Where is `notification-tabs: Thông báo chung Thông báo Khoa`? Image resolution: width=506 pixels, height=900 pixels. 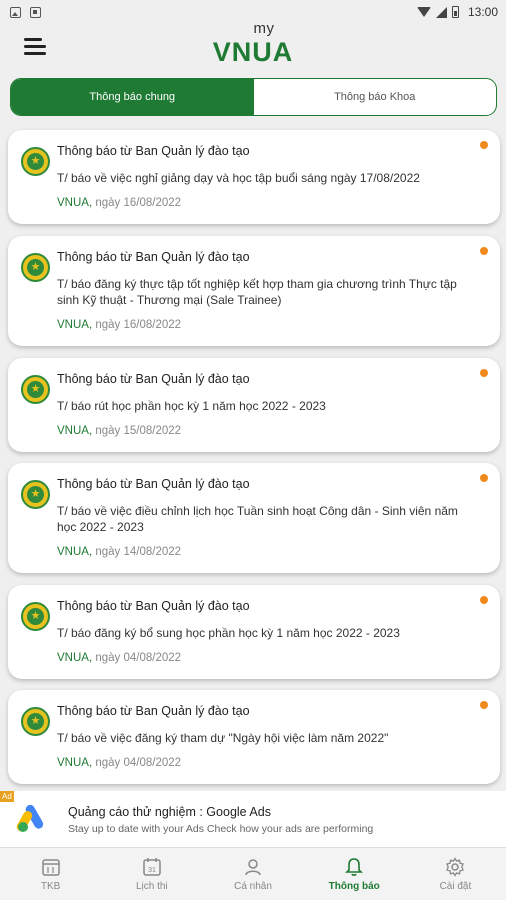
notification-tabs: Thông báo chung Thông báo Khoa is located at coordinates (253, 97).